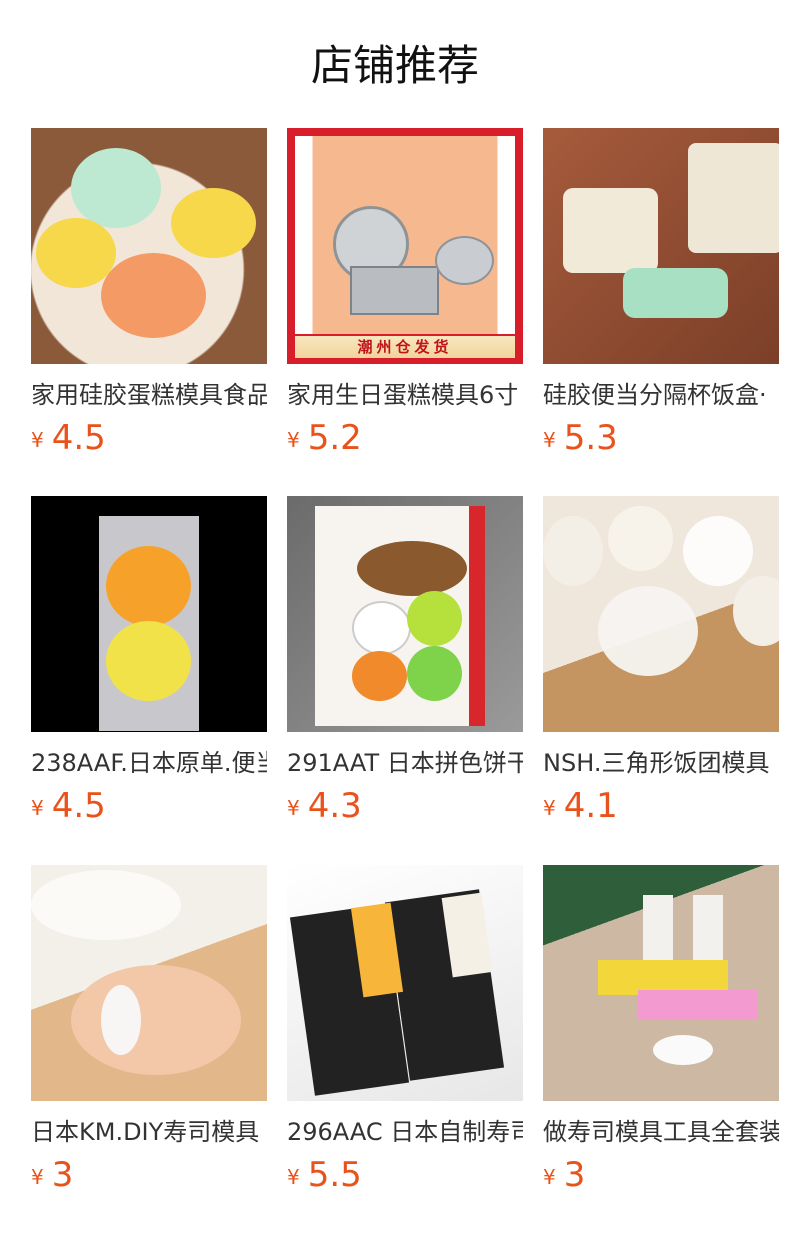 This screenshot has height=1234, width=790. What do you see at coordinates (661, 763) in the screenshot?
I see `product-name: NSH.三角形饭团模具` at bounding box center [661, 763].